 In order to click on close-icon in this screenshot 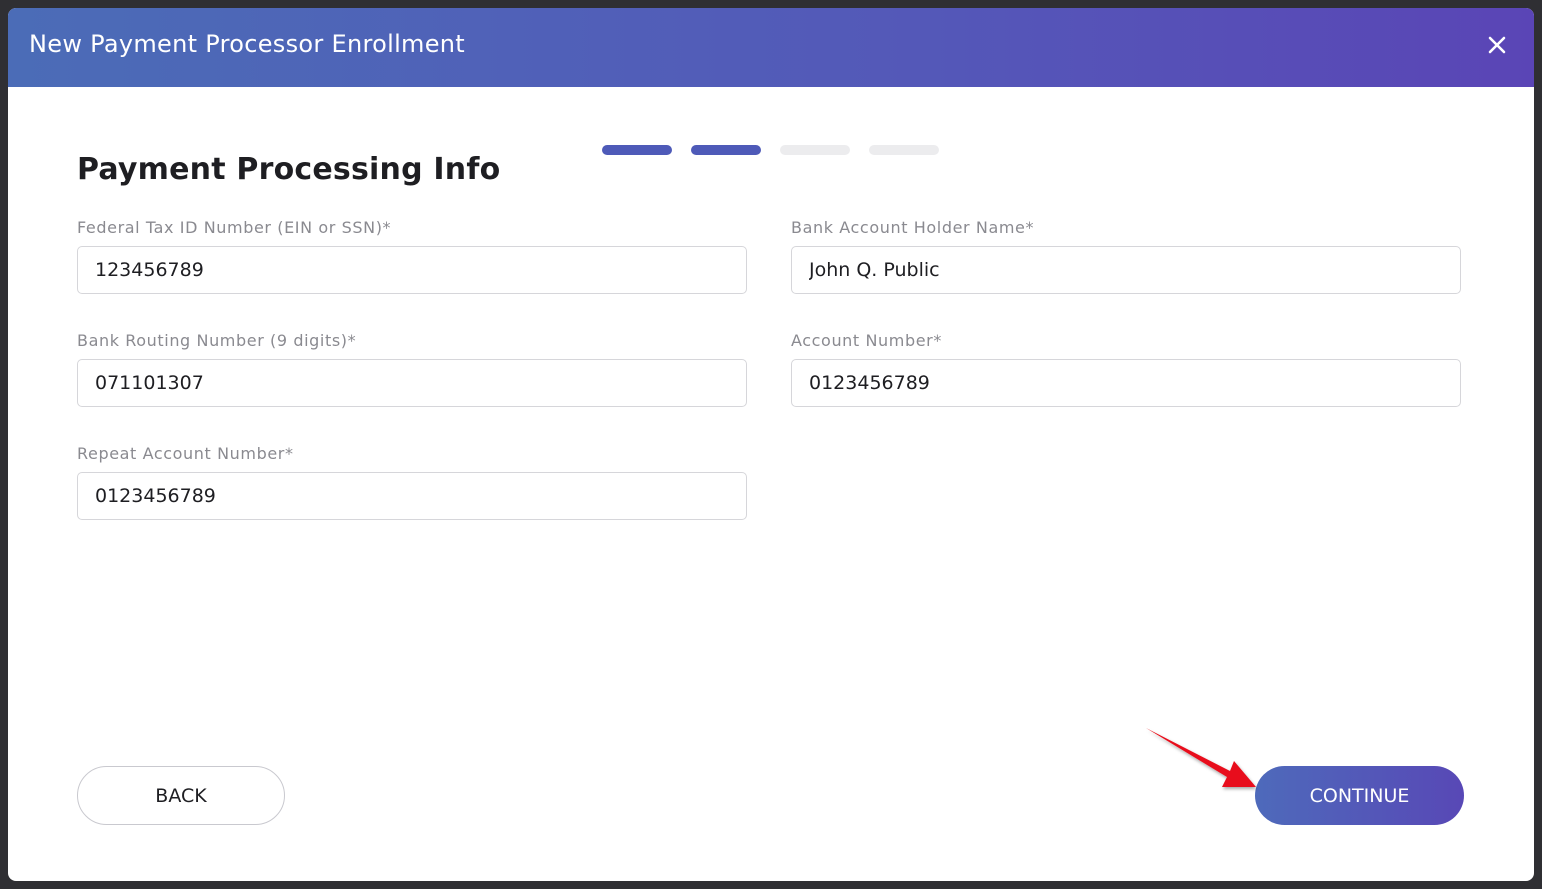, I will do `click(1497, 45)`.